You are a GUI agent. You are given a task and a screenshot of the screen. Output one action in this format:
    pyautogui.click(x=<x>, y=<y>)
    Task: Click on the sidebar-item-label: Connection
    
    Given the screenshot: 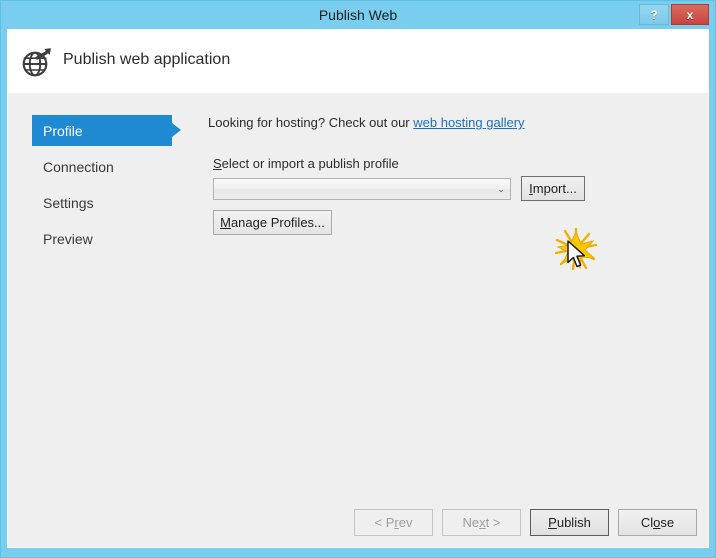 What is the action you would take?
    pyautogui.click(x=78, y=166)
    